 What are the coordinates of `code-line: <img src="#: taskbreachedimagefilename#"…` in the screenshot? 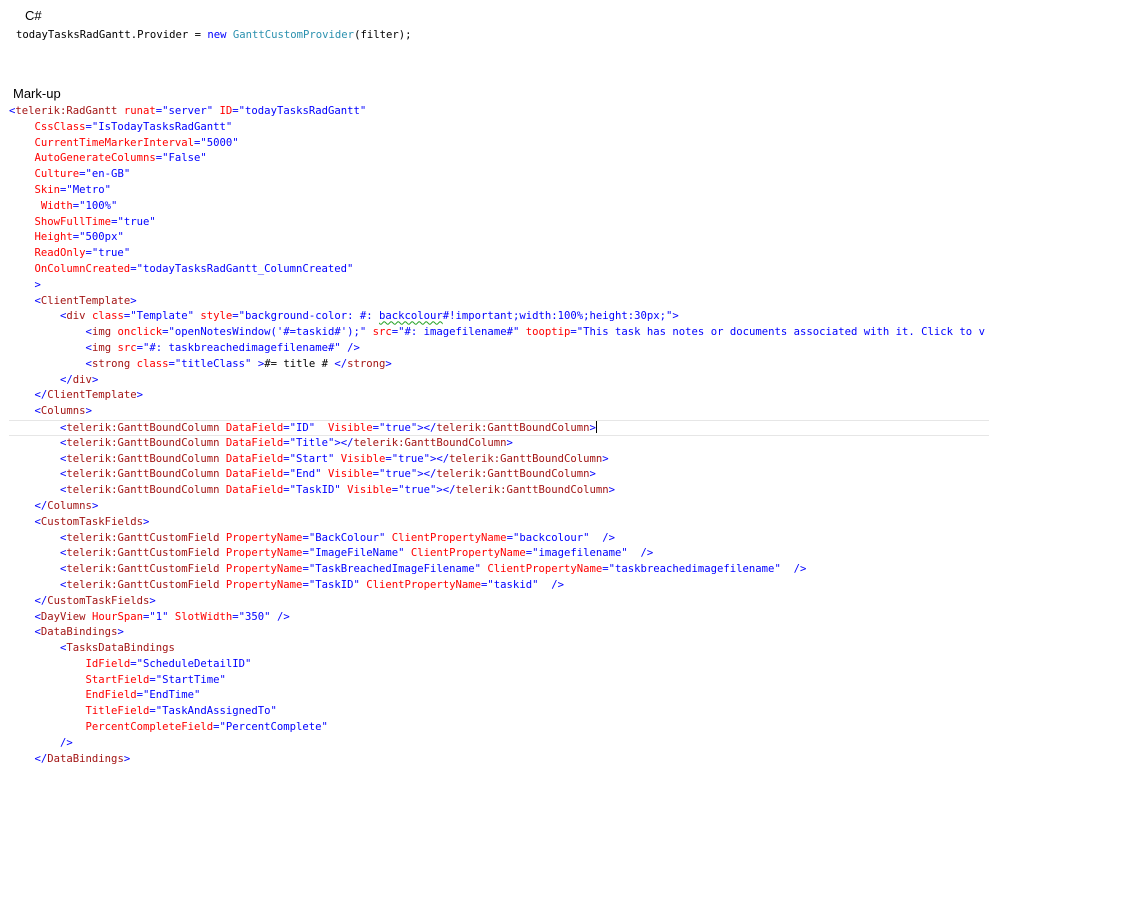 It's located at (499, 349).